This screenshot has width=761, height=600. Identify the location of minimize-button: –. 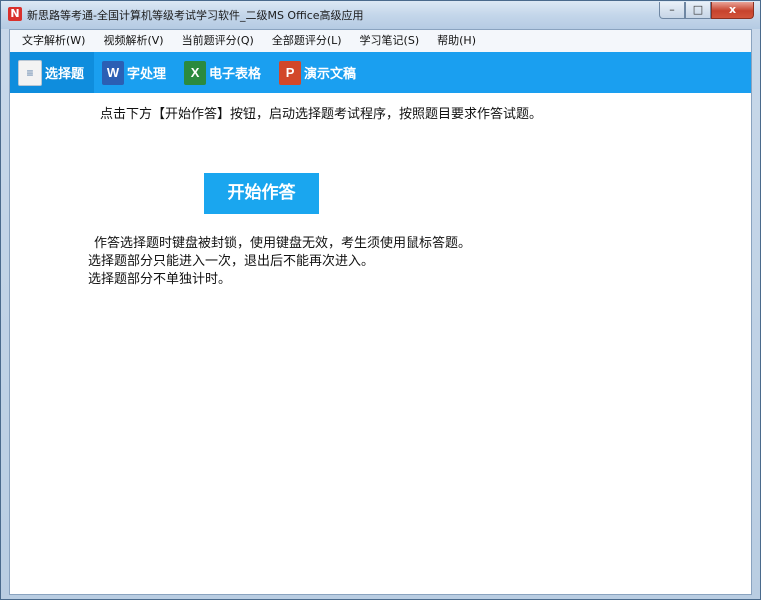
(672, 10).